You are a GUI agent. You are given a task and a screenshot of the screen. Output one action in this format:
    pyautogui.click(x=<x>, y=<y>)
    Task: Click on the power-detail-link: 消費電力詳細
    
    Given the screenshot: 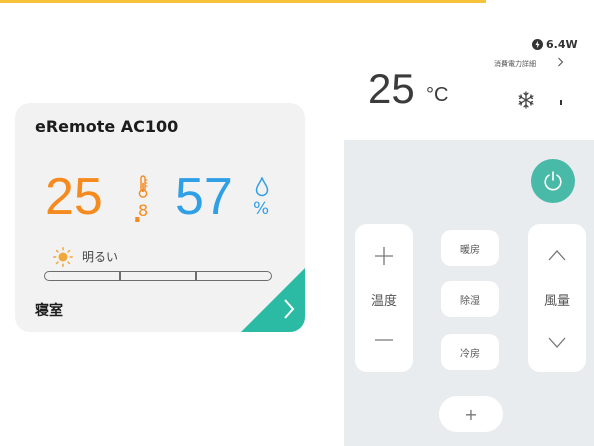 What is the action you would take?
    pyautogui.click(x=515, y=64)
    